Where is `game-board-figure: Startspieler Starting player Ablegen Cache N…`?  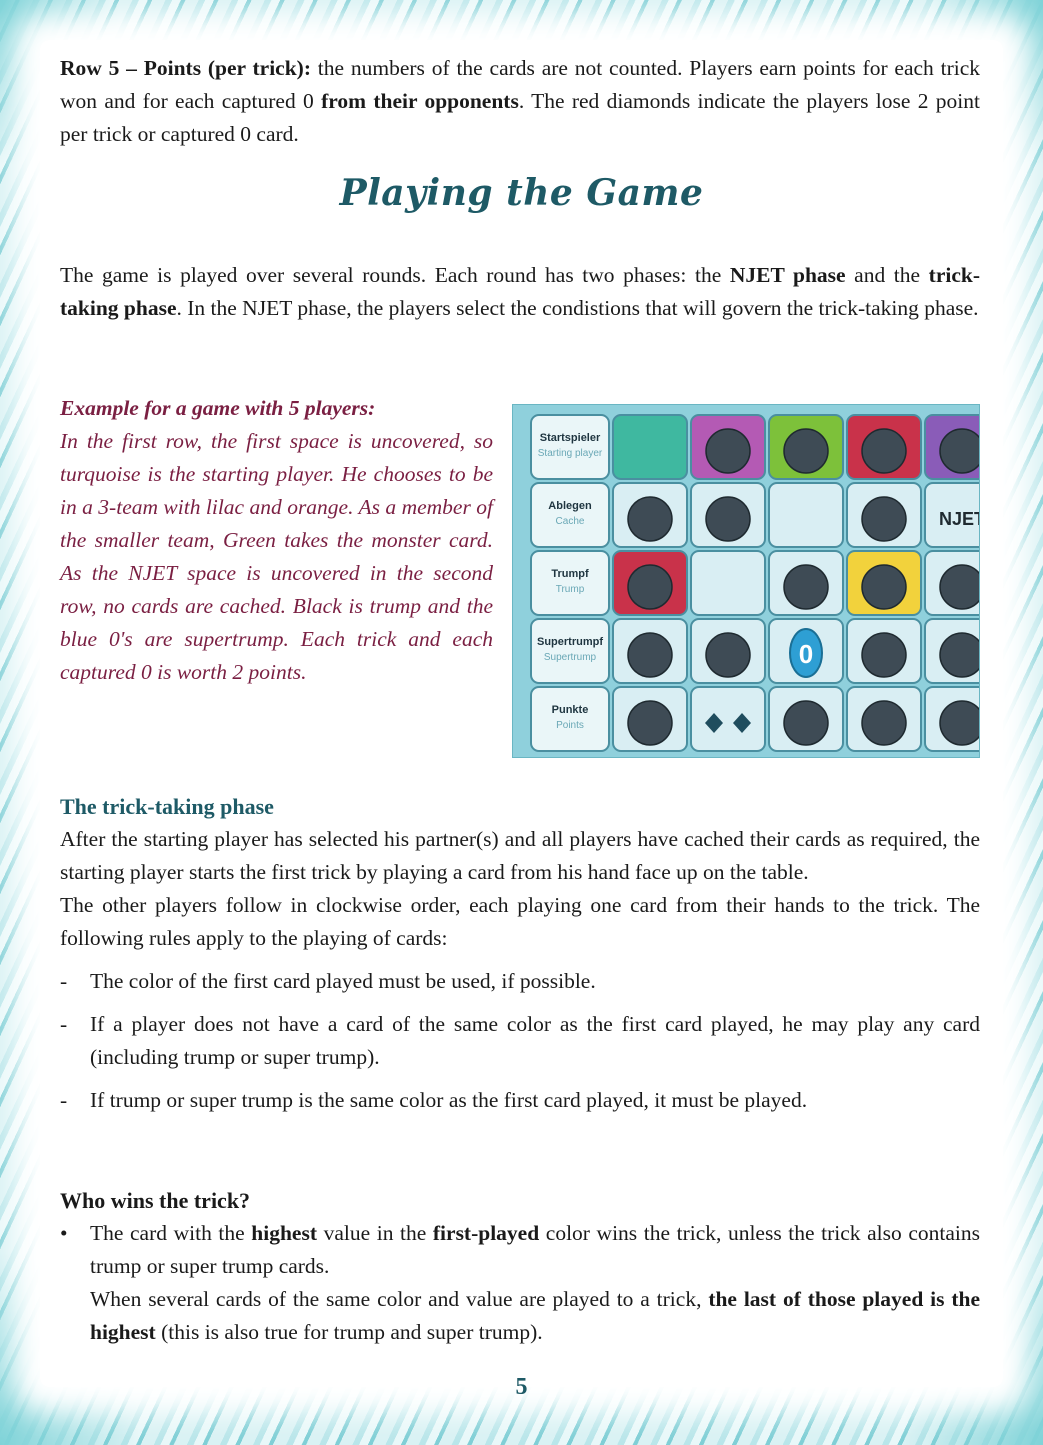
game-board-figure: Startspieler Starting player Ablegen Cache N… is located at coordinates (746, 581).